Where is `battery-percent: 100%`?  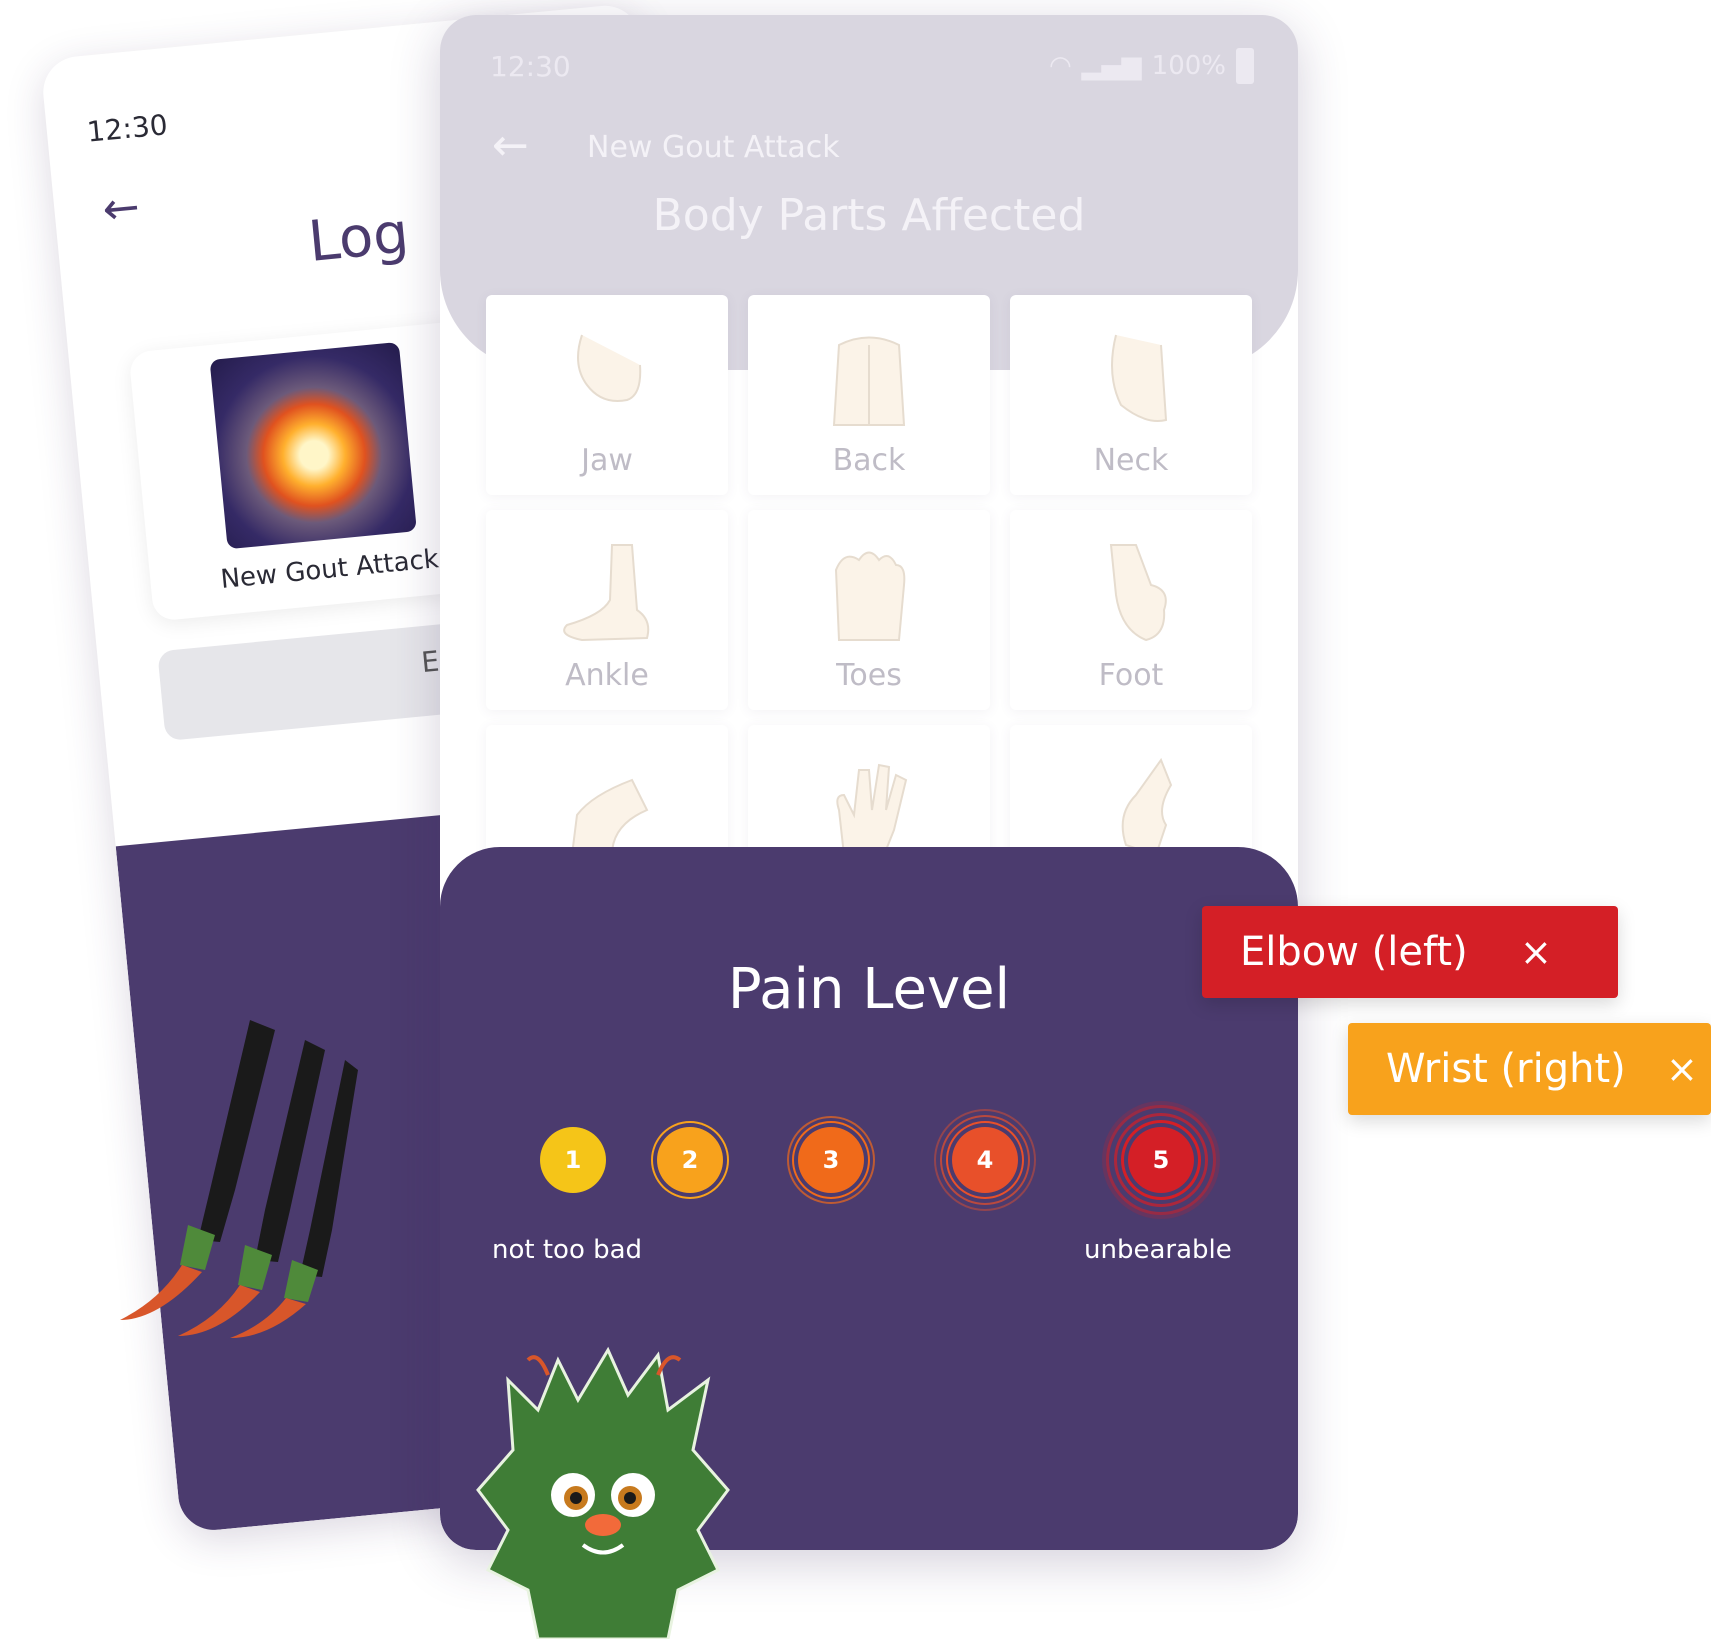 battery-percent: 100% is located at coordinates (1188, 66).